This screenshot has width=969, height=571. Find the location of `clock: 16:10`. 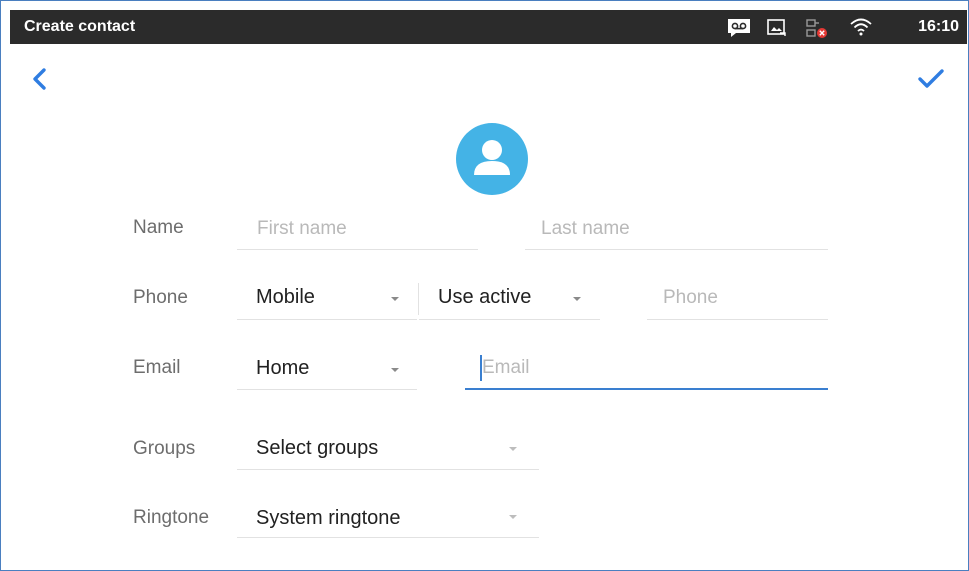

clock: 16:10 is located at coordinates (938, 26).